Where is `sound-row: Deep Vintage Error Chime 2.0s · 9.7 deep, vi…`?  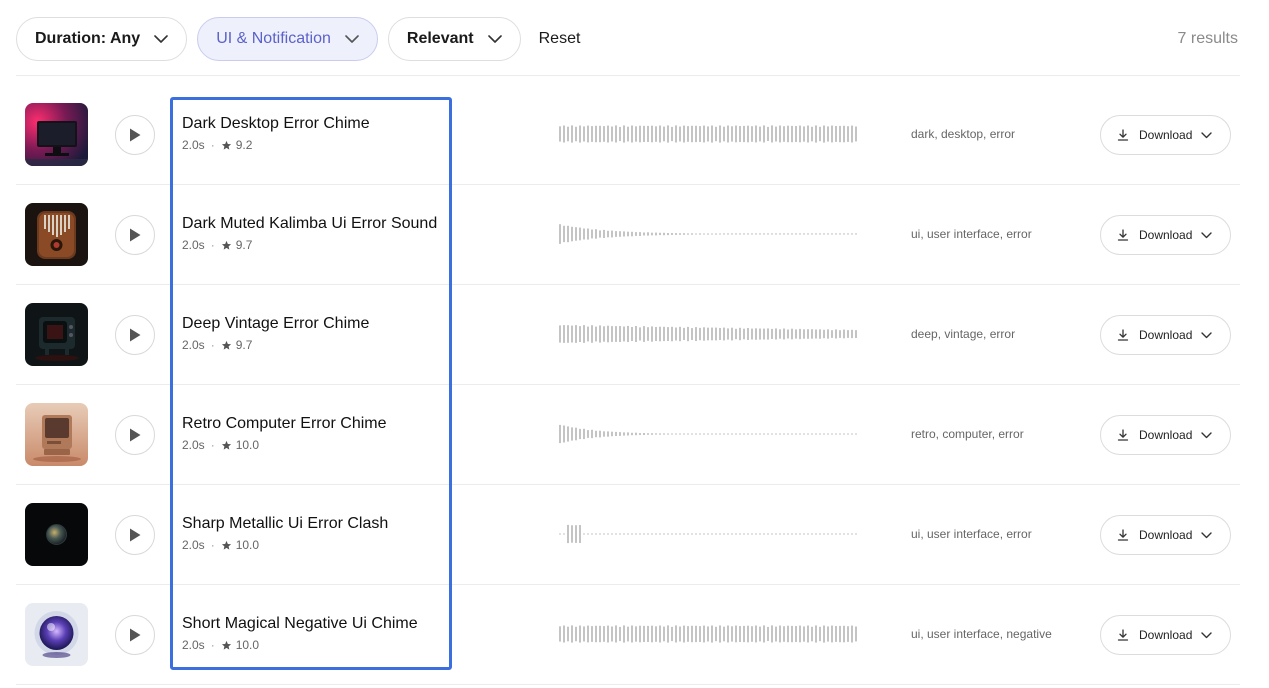 sound-row: Deep Vintage Error Chime 2.0s · 9.7 deep, vi… is located at coordinates (628, 335).